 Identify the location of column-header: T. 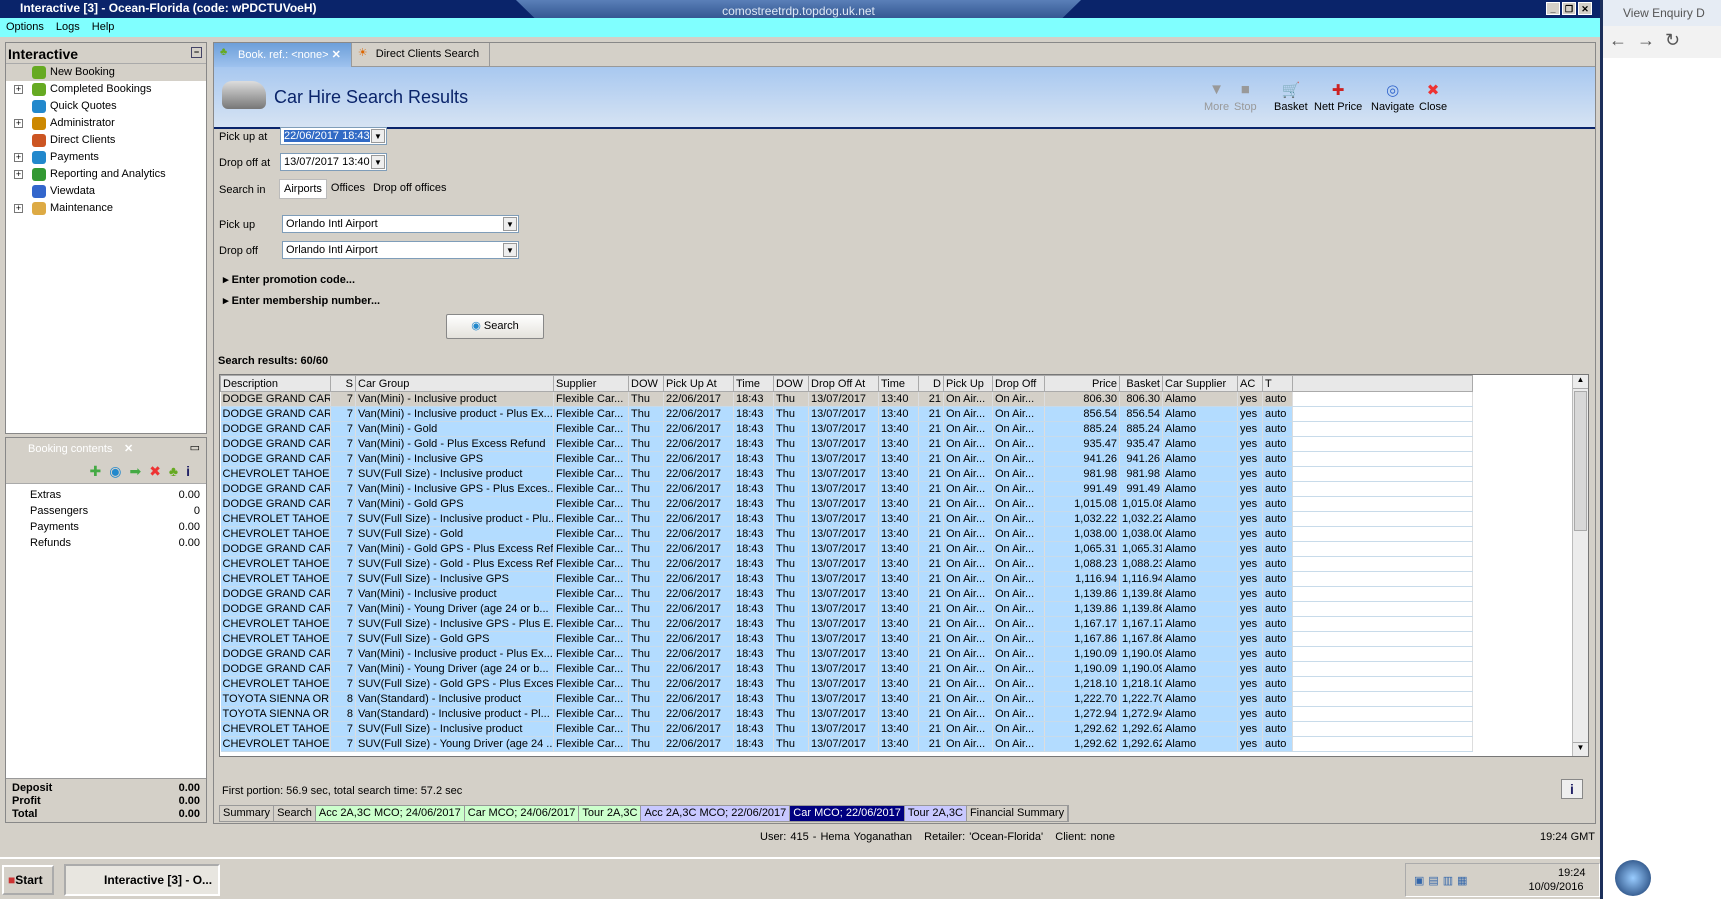
(1277, 383).